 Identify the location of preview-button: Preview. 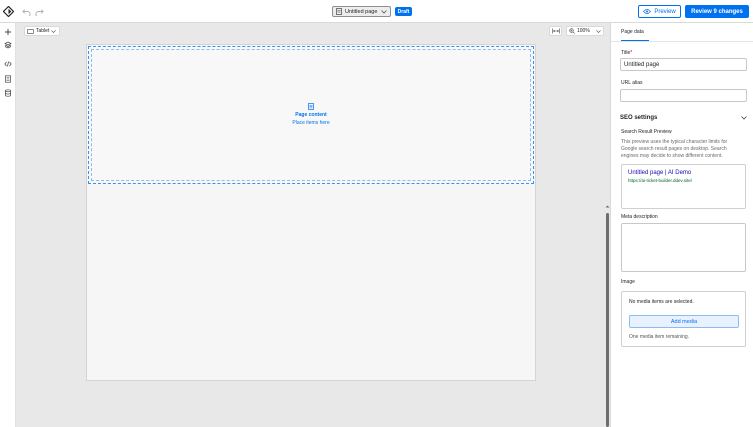
(659, 11).